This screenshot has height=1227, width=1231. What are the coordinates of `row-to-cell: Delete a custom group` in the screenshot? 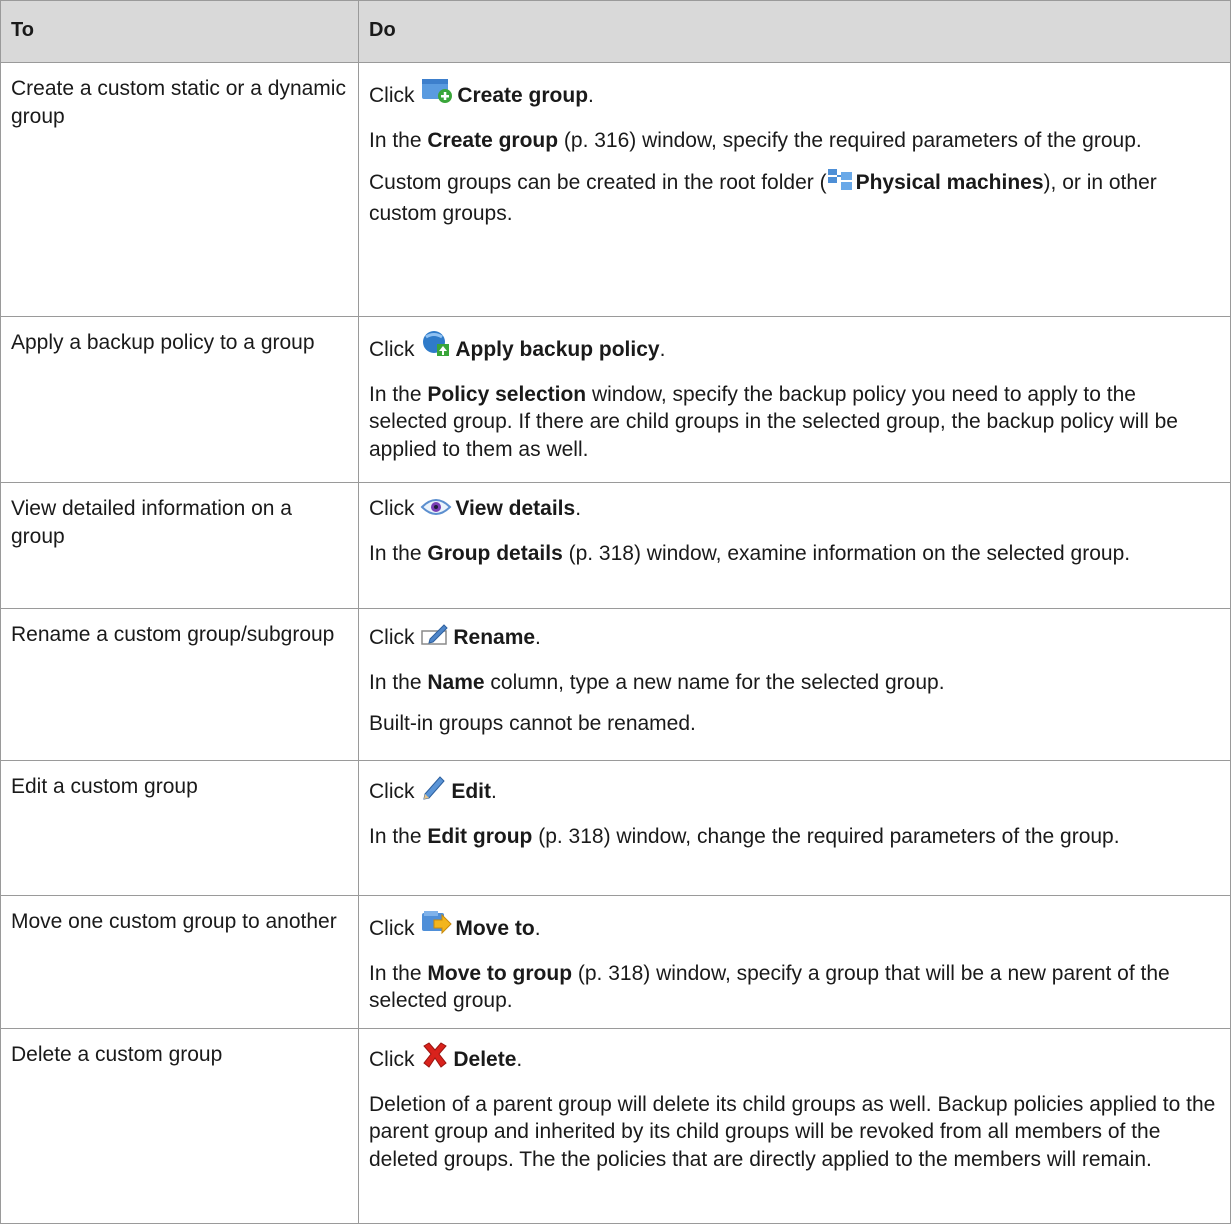 It's located at (179, 1126).